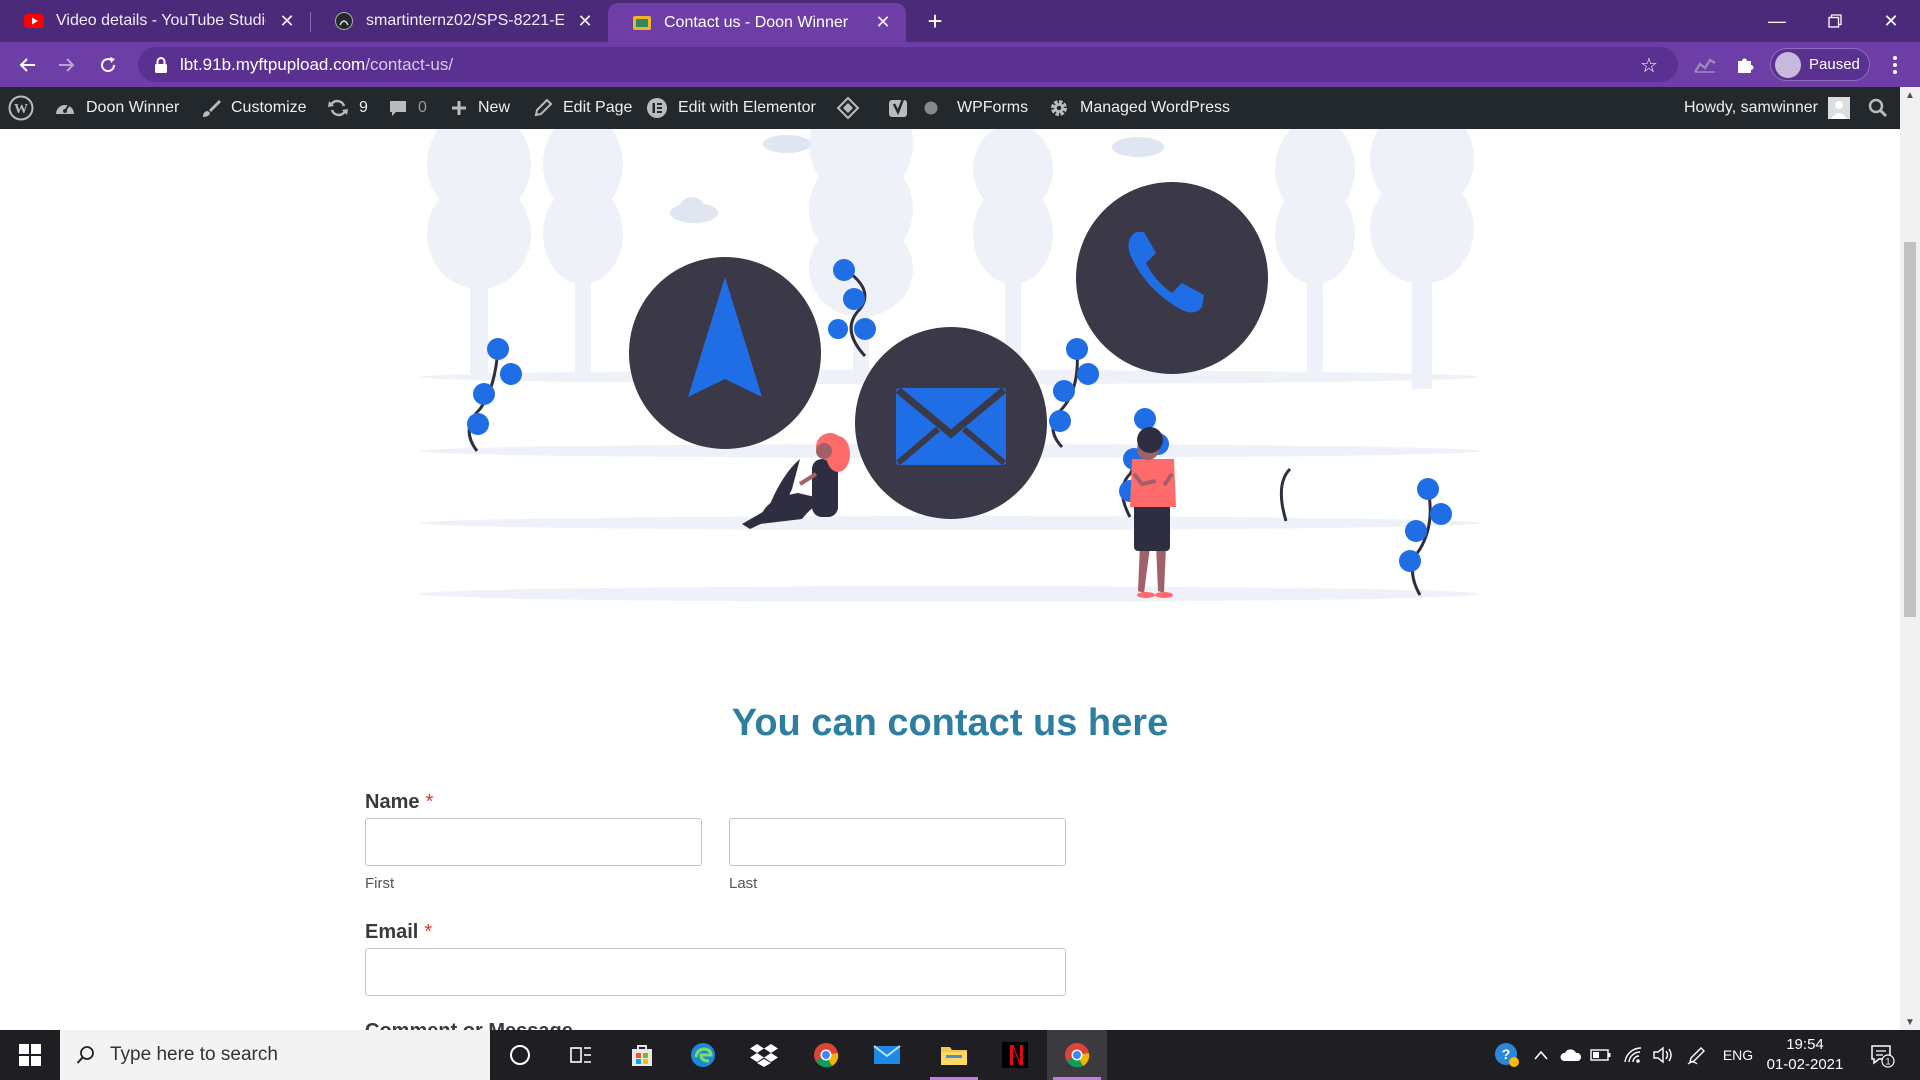 The width and height of the screenshot is (1920, 1080). I want to click on start-button, so click(30, 1055).